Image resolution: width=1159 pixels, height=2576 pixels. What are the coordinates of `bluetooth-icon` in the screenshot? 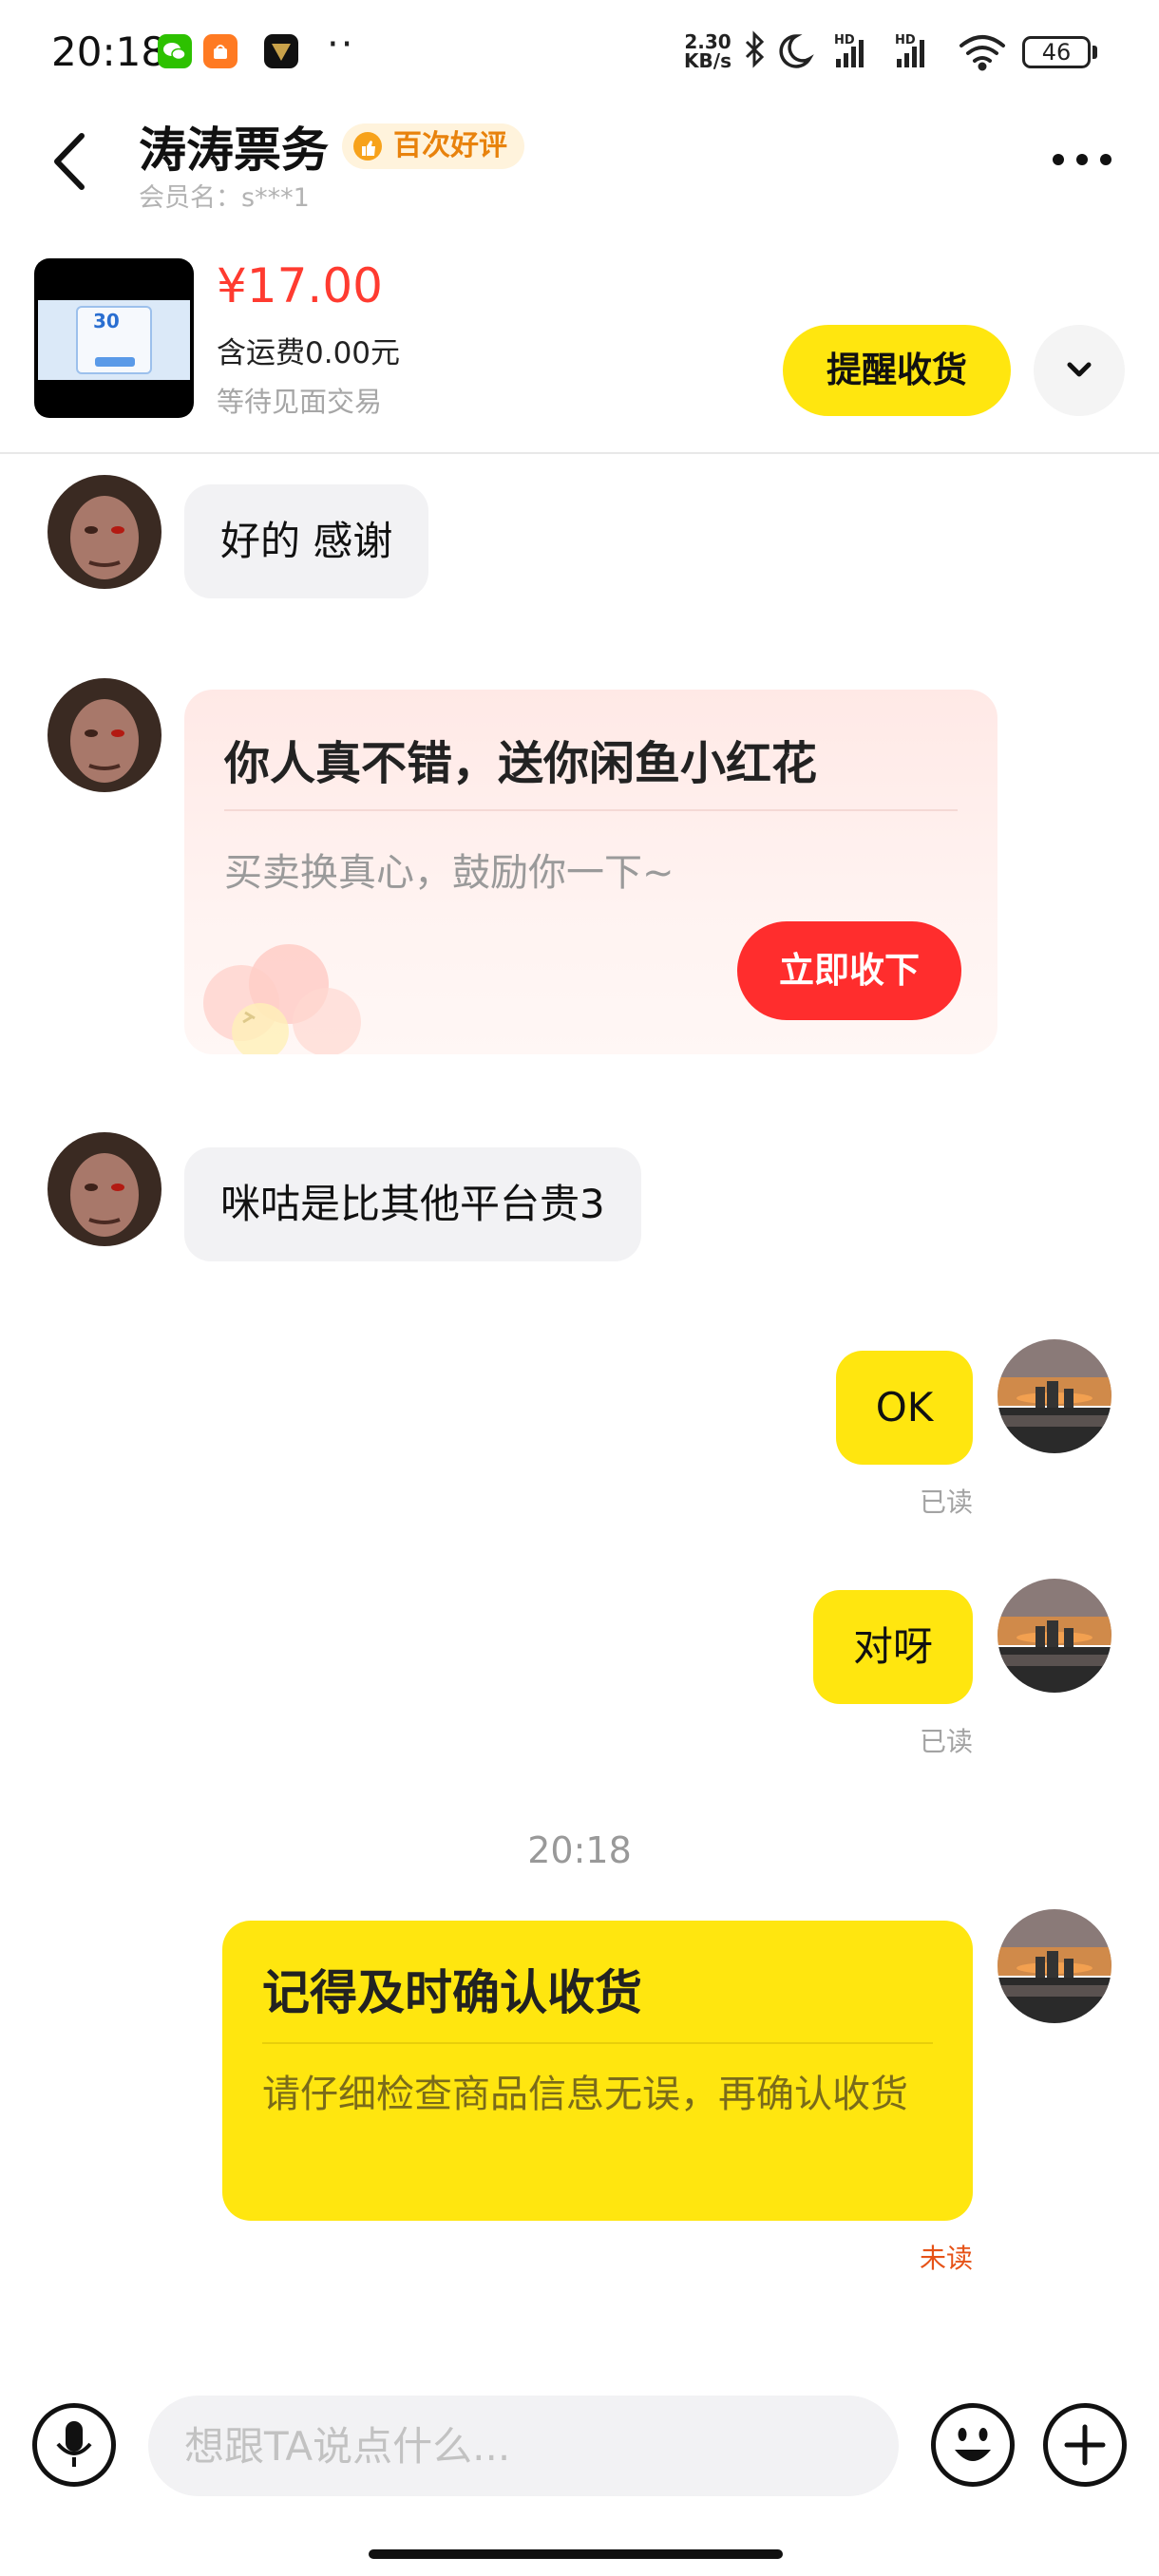 It's located at (755, 49).